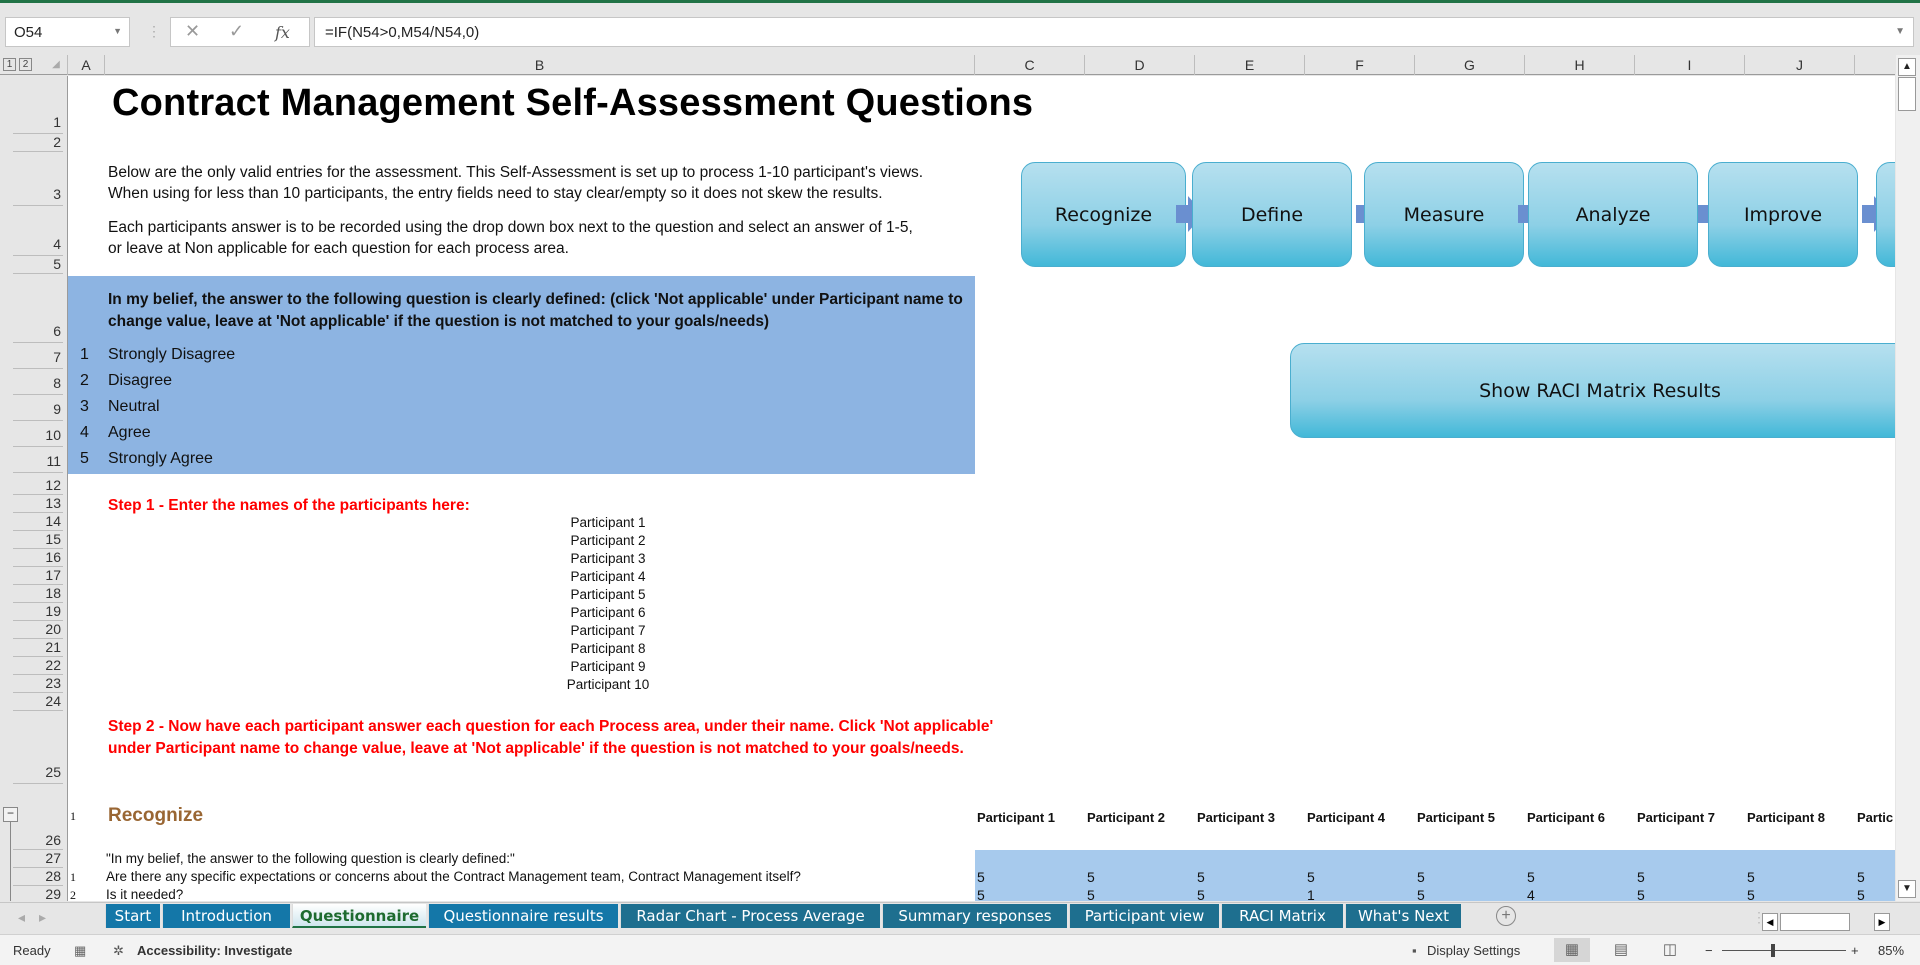  What do you see at coordinates (608, 576) in the screenshot?
I see `participant-name-cell: Participant 4` at bounding box center [608, 576].